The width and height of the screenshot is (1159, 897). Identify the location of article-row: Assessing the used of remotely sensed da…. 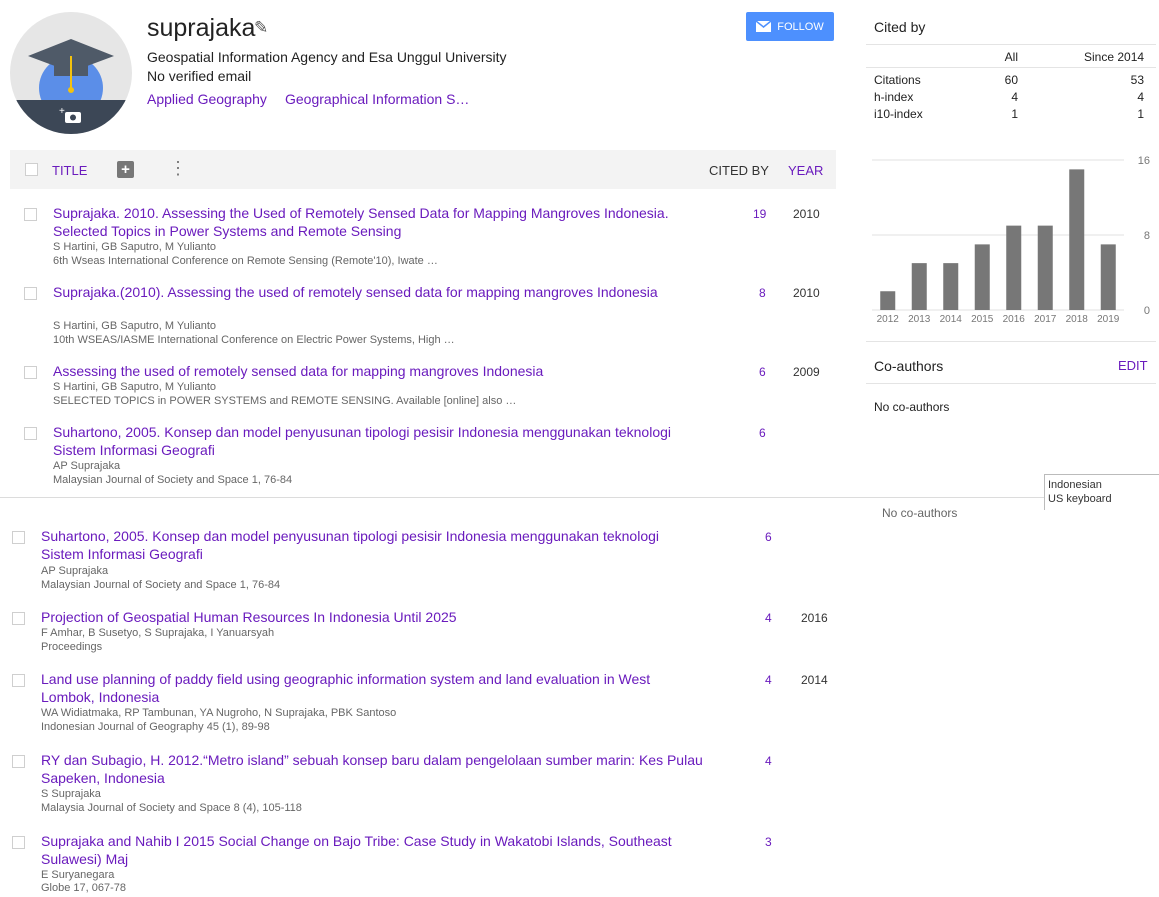
(429, 385).